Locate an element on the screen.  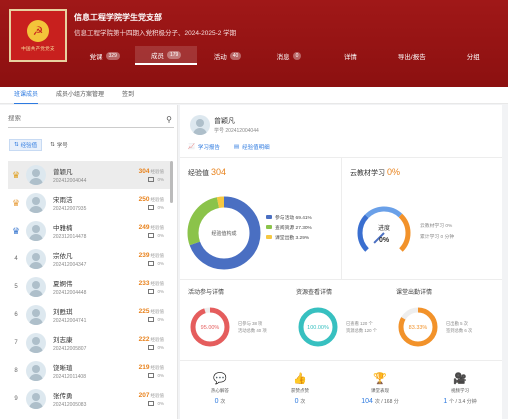
member-row: ♛ 中雅楠 202312014478 249经验值 0% is located at coordinates (89, 231).